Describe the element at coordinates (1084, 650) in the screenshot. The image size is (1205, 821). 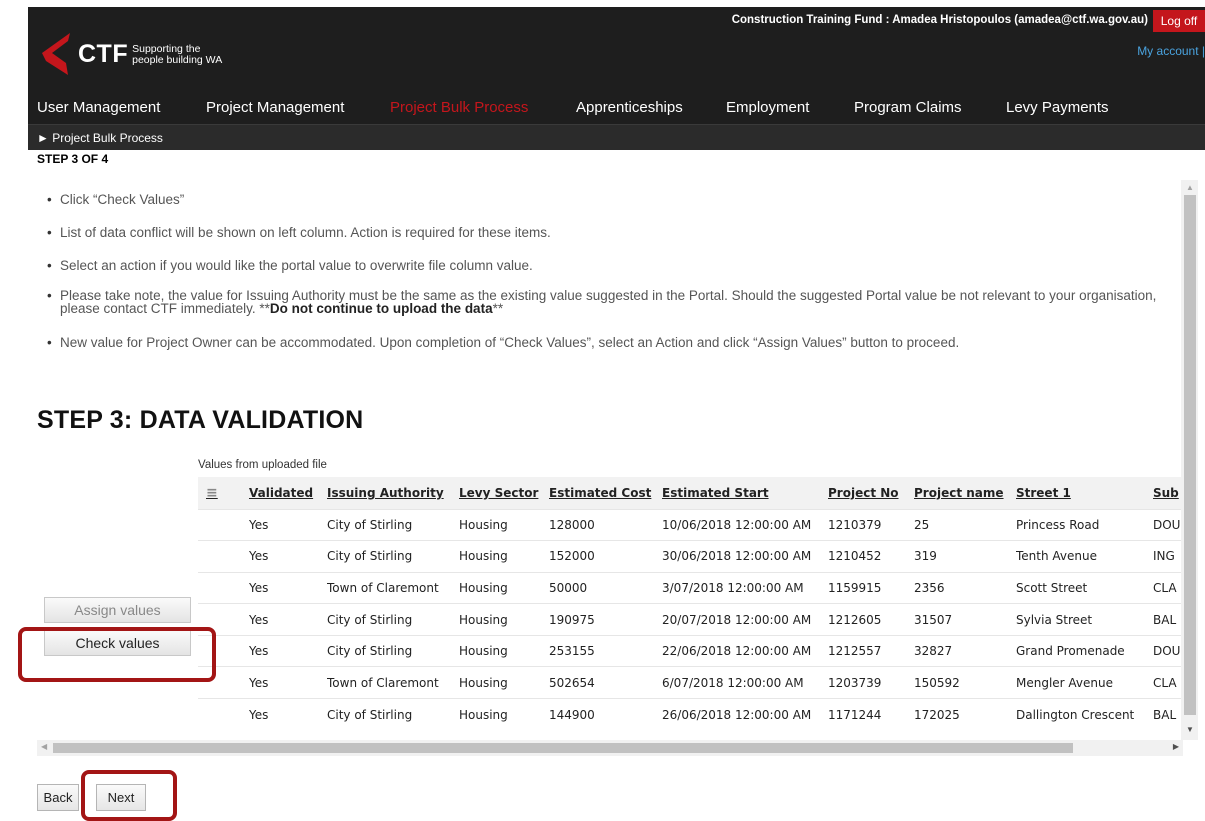
I see `table-cell: Grand Promenade` at that location.